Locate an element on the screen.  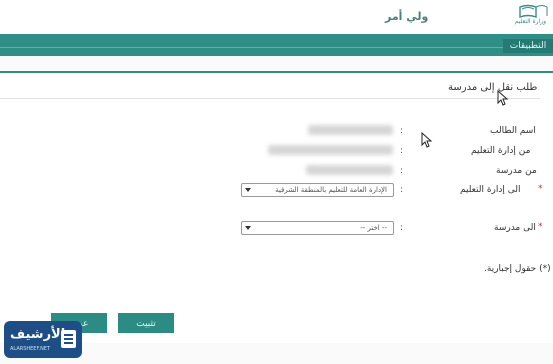
user-role-label: ولي أمر is located at coordinates (406, 16).